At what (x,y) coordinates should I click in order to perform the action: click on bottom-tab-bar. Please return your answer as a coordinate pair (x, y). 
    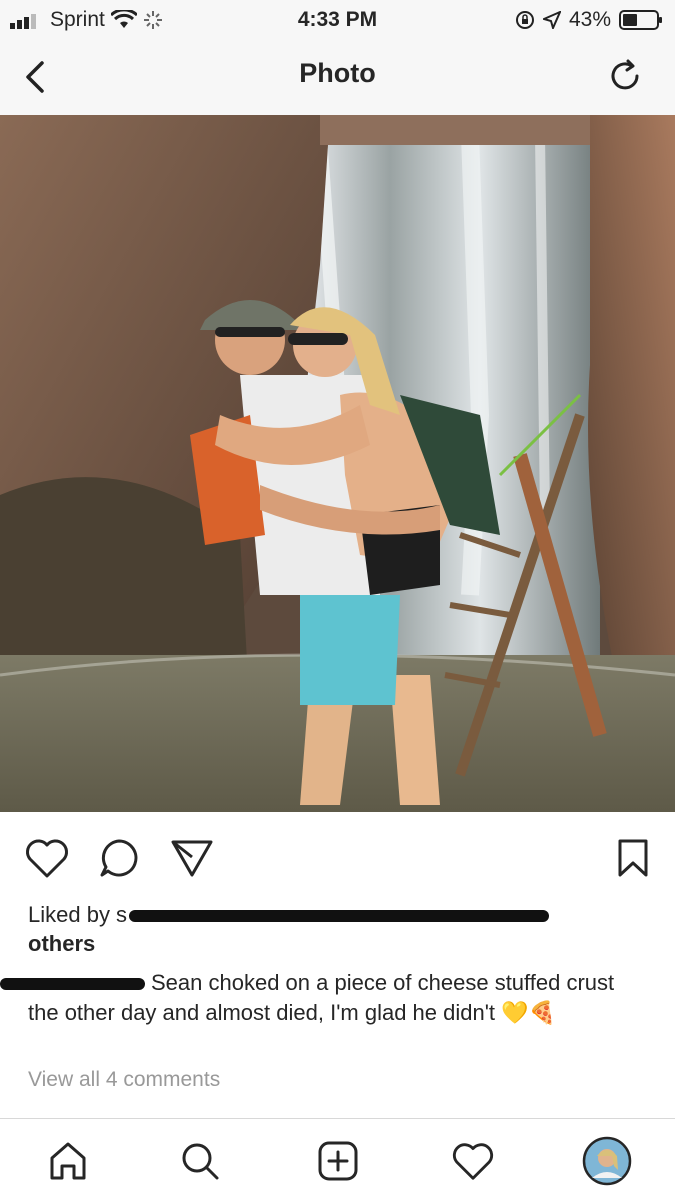
    Looking at the image, I should click on (337, 1159).